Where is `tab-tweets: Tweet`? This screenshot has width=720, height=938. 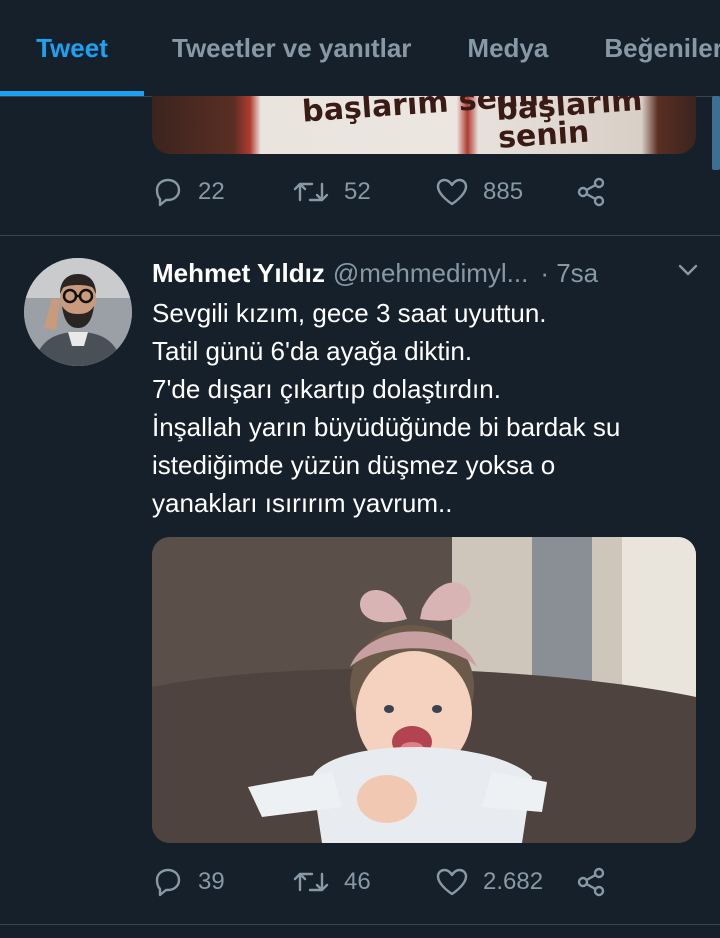
tab-tweets: Tweet is located at coordinates (72, 48).